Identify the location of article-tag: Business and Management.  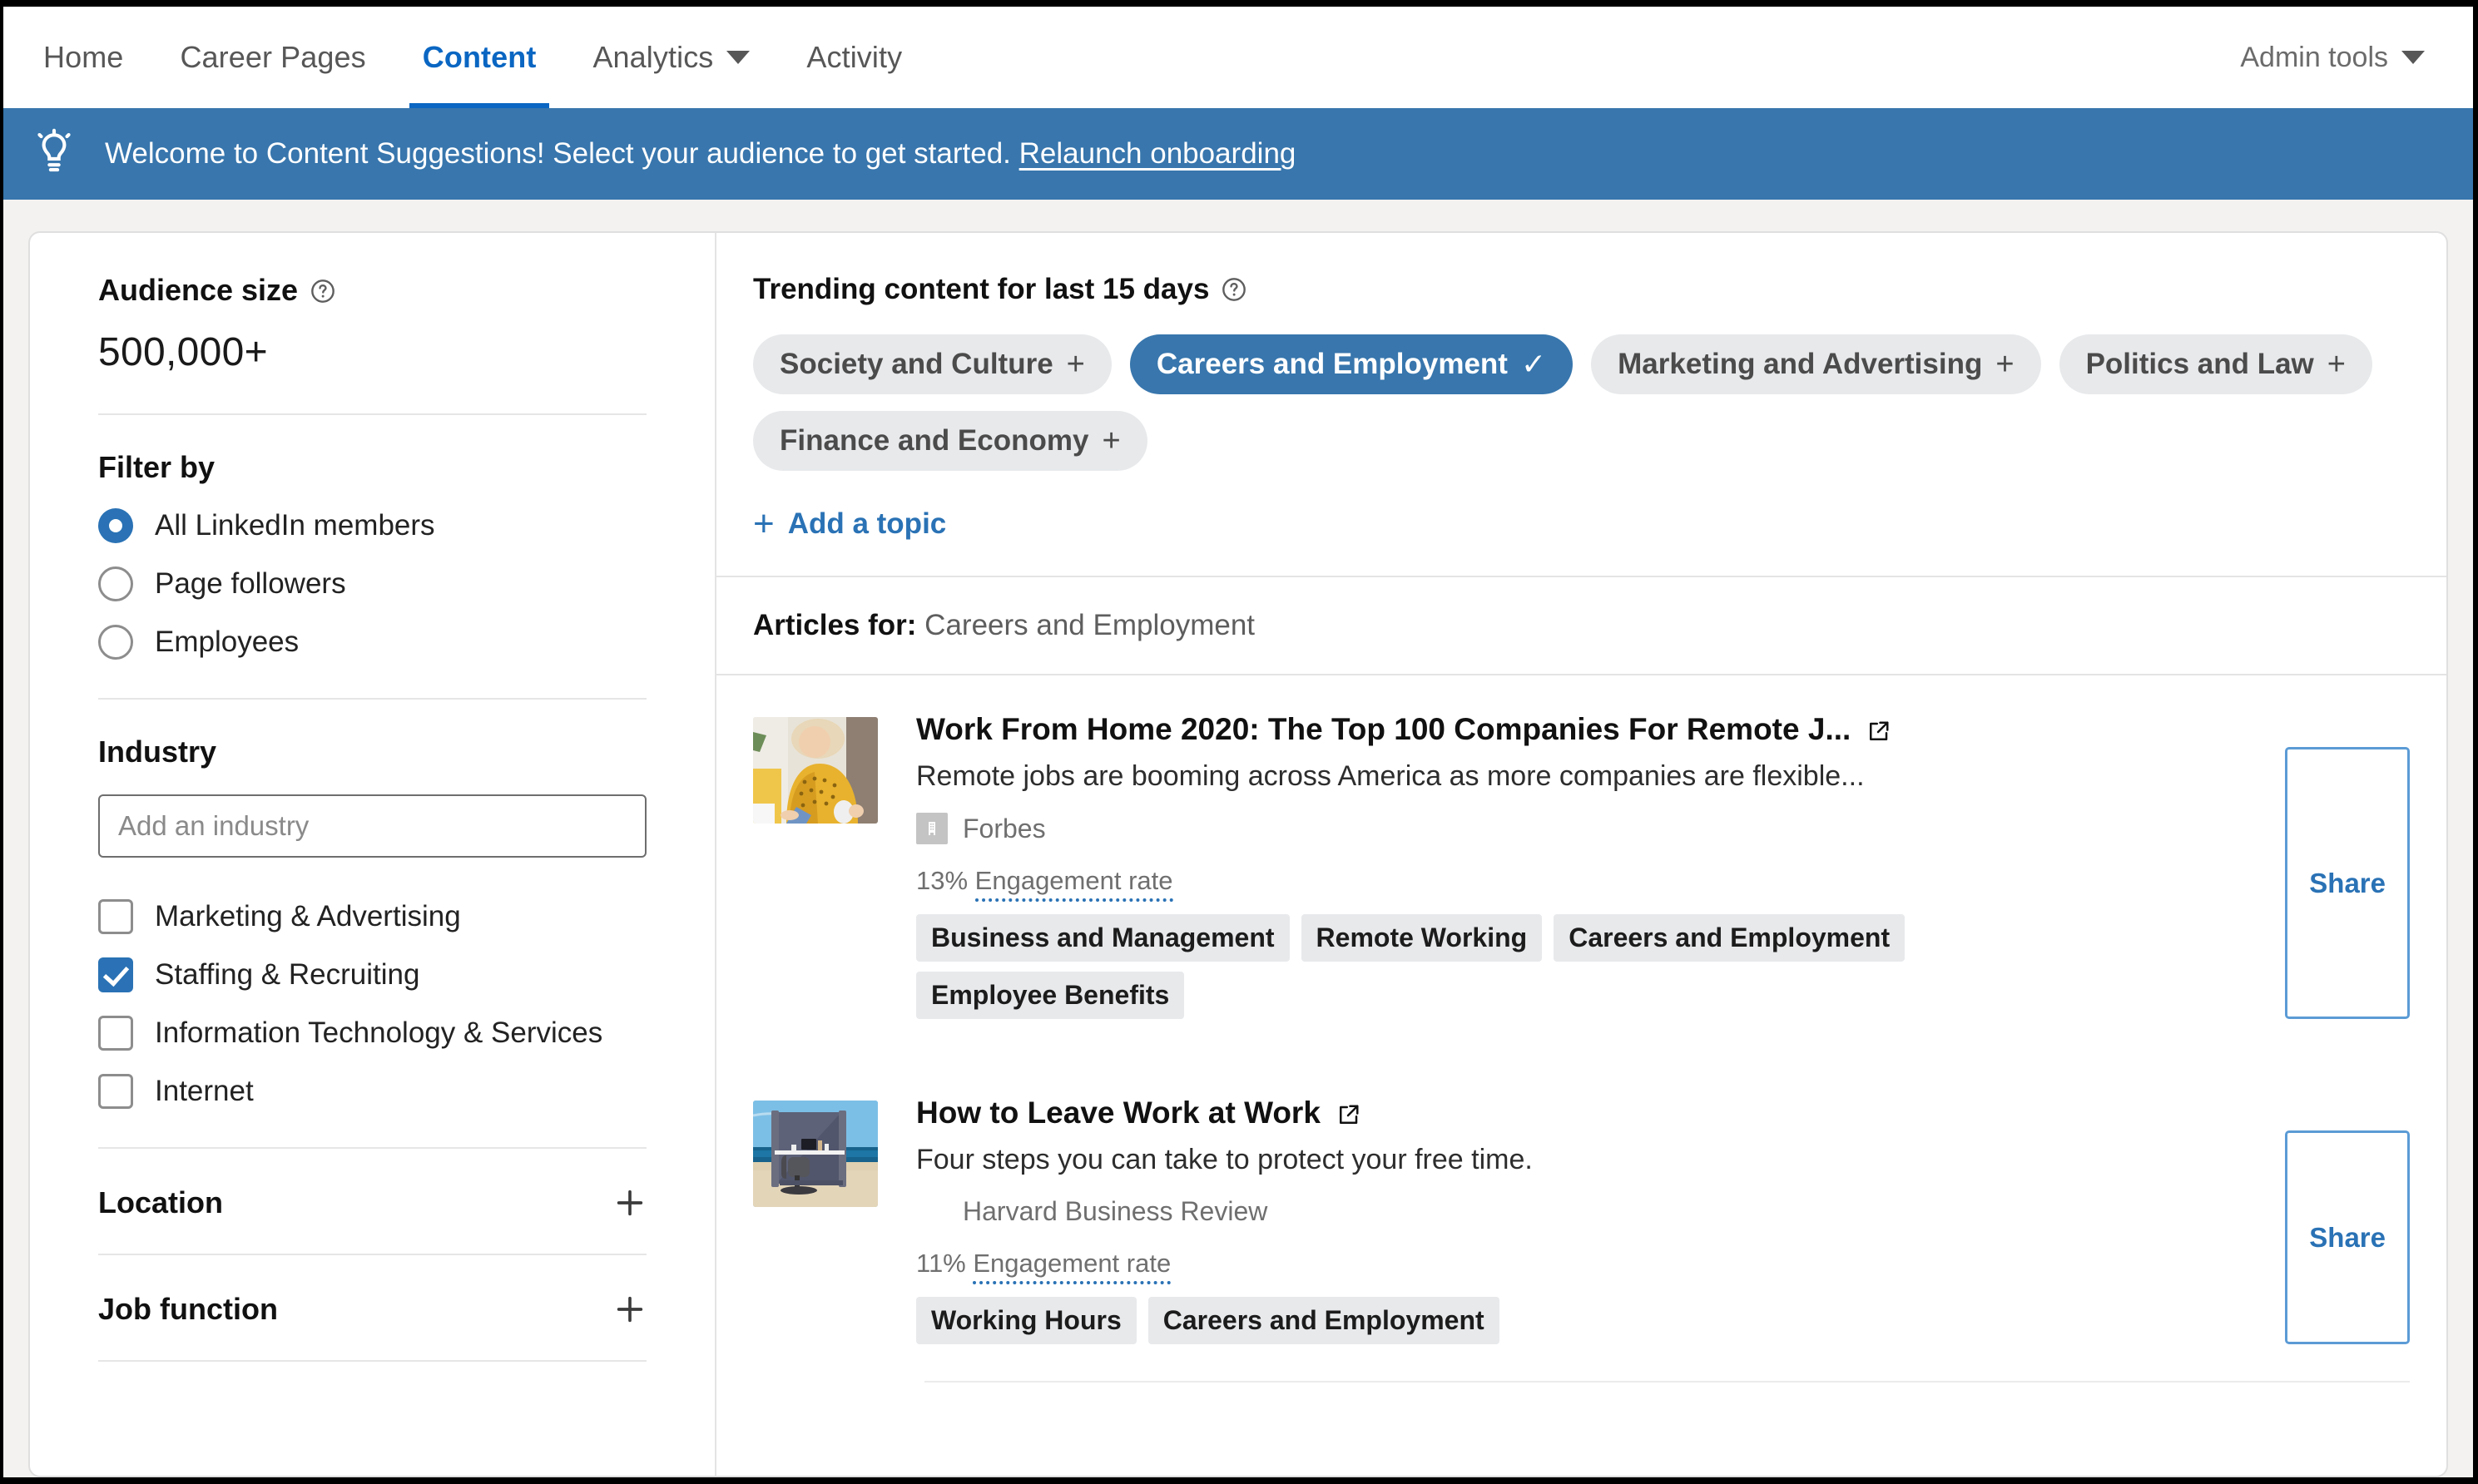
(1103, 938).